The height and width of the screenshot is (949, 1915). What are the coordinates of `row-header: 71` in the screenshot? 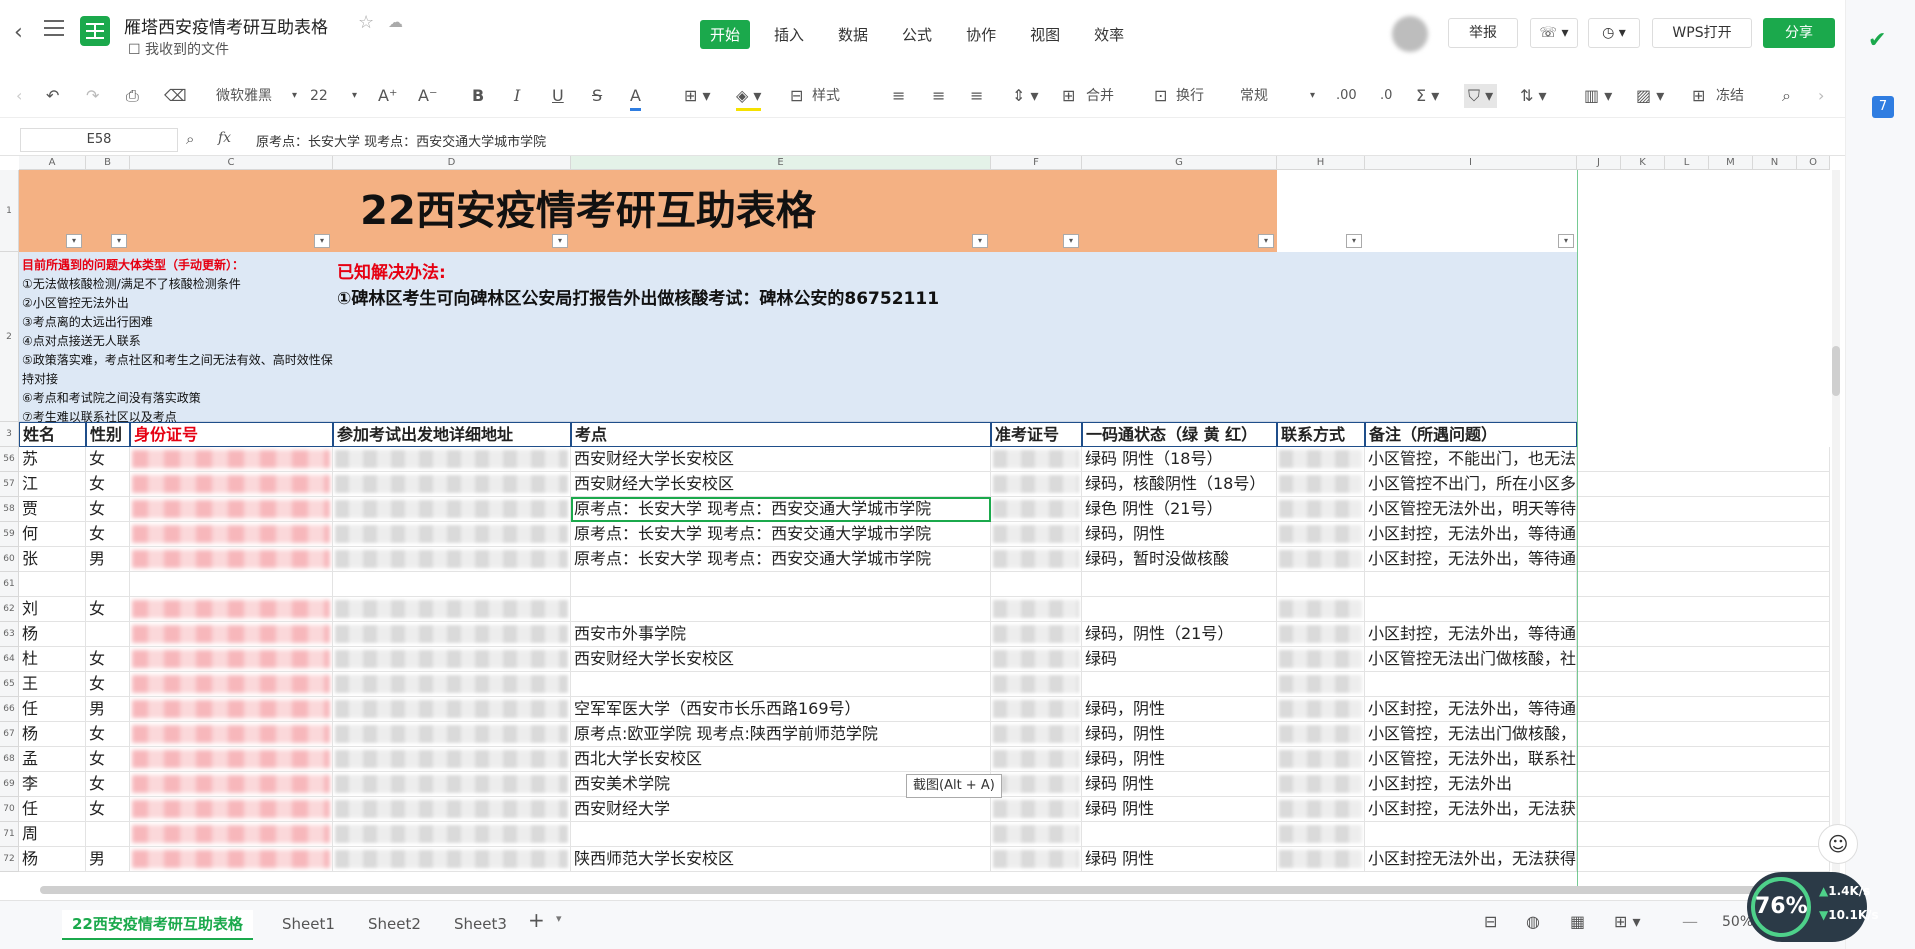 It's located at (9, 834).